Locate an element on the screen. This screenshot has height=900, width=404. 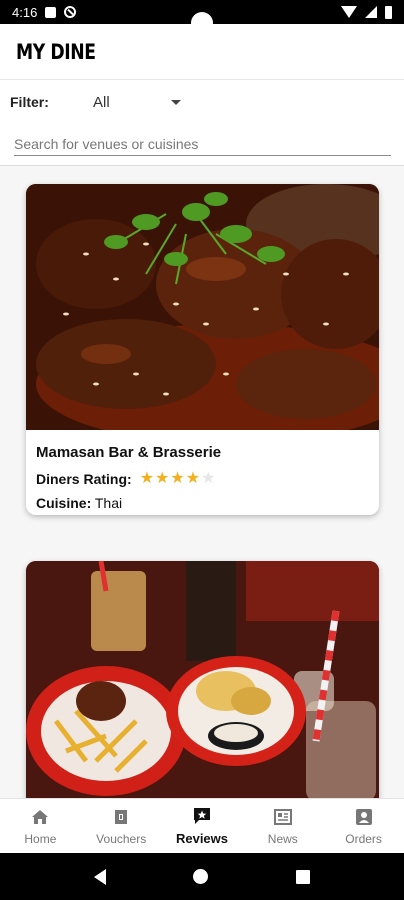
nav-reviews-label: Reviews is located at coordinates (202, 838).